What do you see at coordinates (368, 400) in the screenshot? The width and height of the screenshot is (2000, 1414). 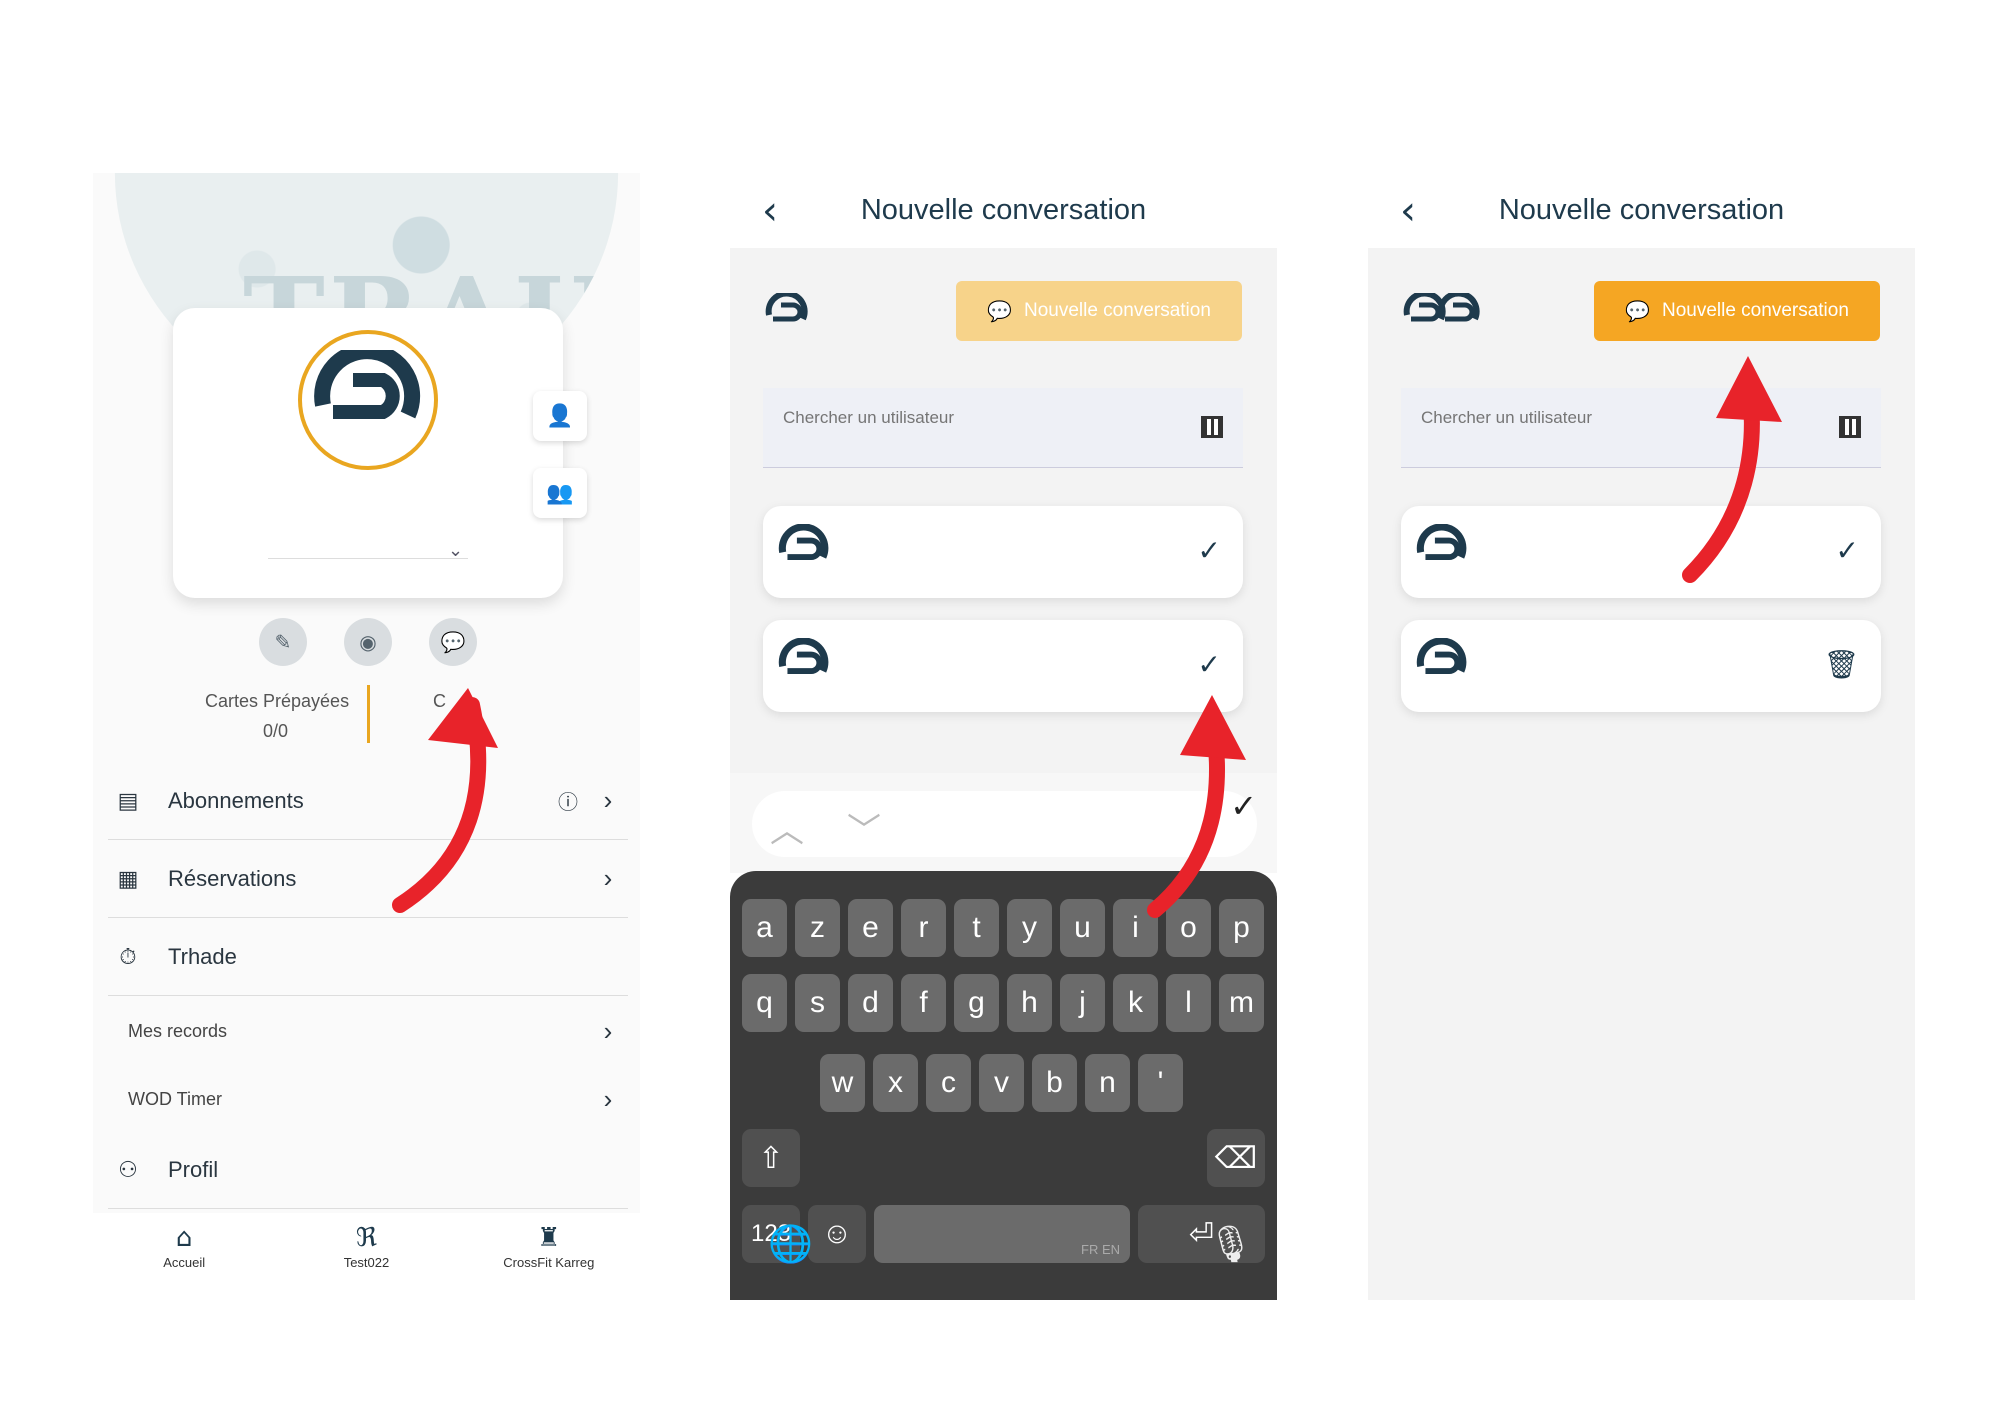 I see `profile-avatar` at bounding box center [368, 400].